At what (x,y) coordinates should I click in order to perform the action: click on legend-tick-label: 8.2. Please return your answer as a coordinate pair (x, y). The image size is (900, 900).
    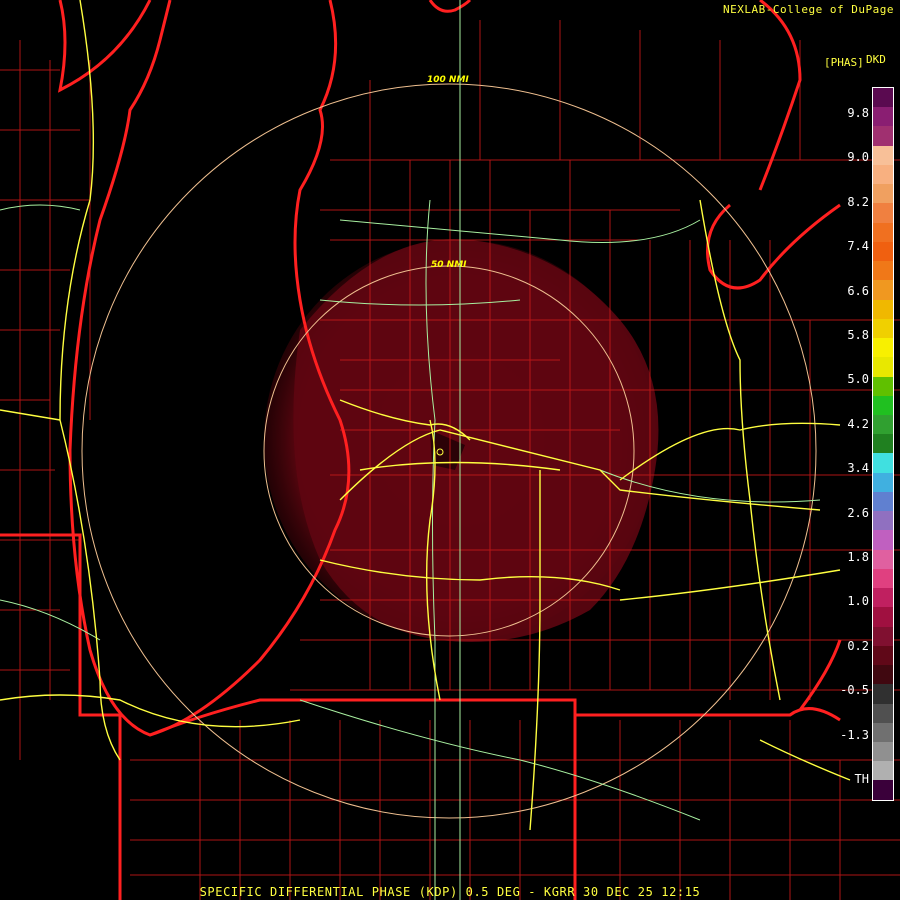
    Looking at the image, I should click on (858, 201).